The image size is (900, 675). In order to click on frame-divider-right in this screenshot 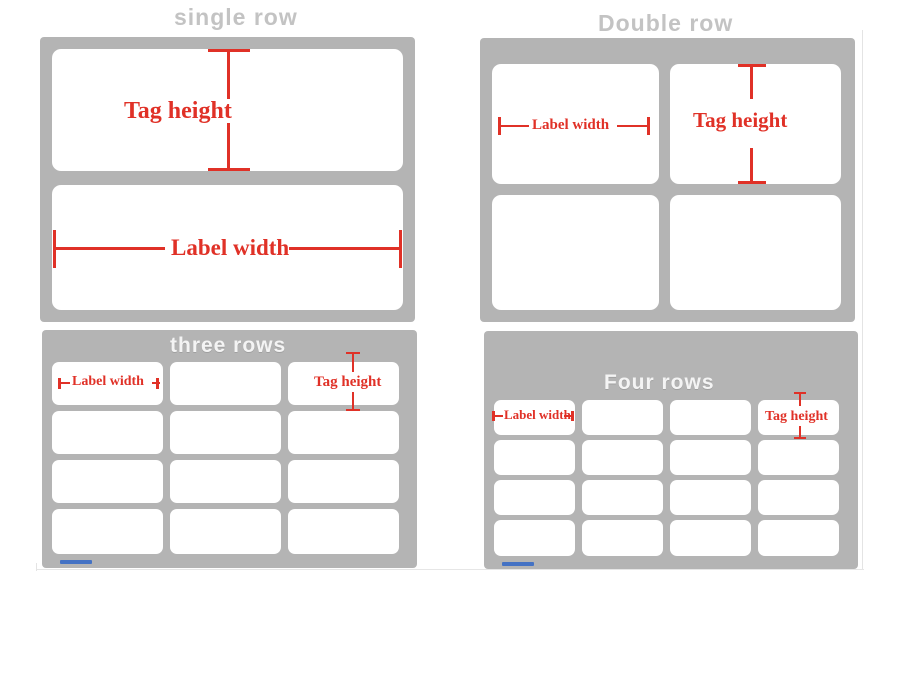, I will do `click(862, 300)`.